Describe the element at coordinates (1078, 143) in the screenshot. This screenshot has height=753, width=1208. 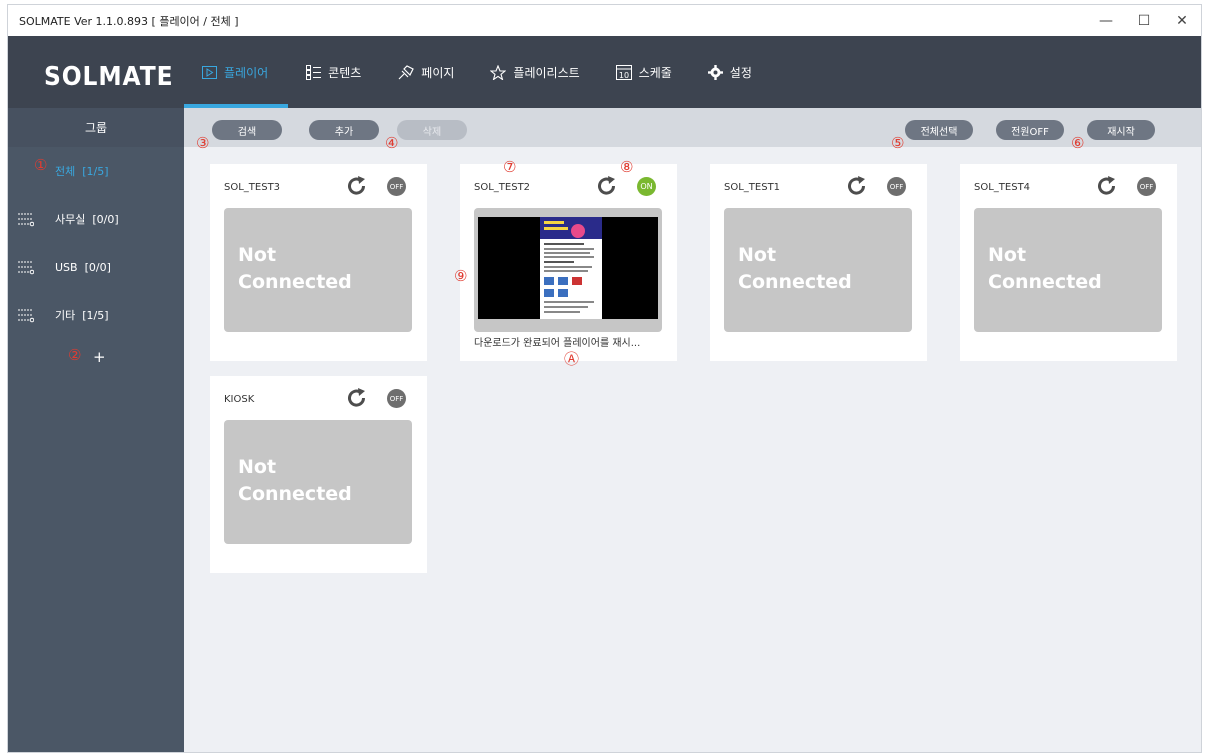
I see `marker-6: ⑥` at that location.